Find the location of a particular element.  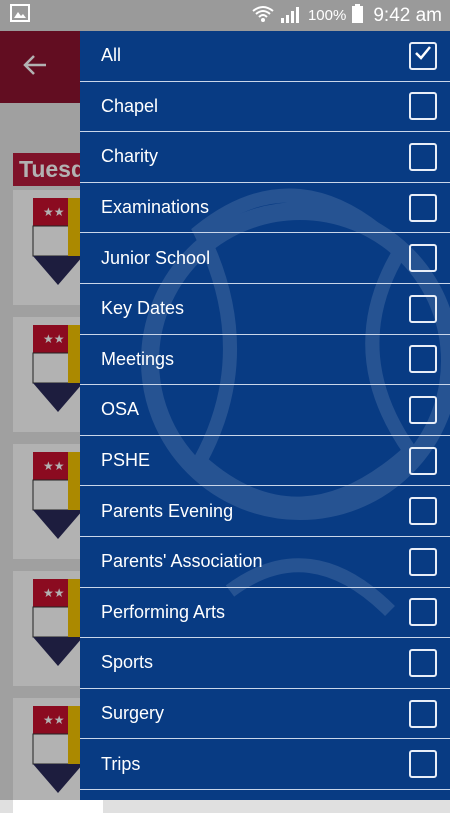

filter-item: Junior School is located at coordinates (265, 258).